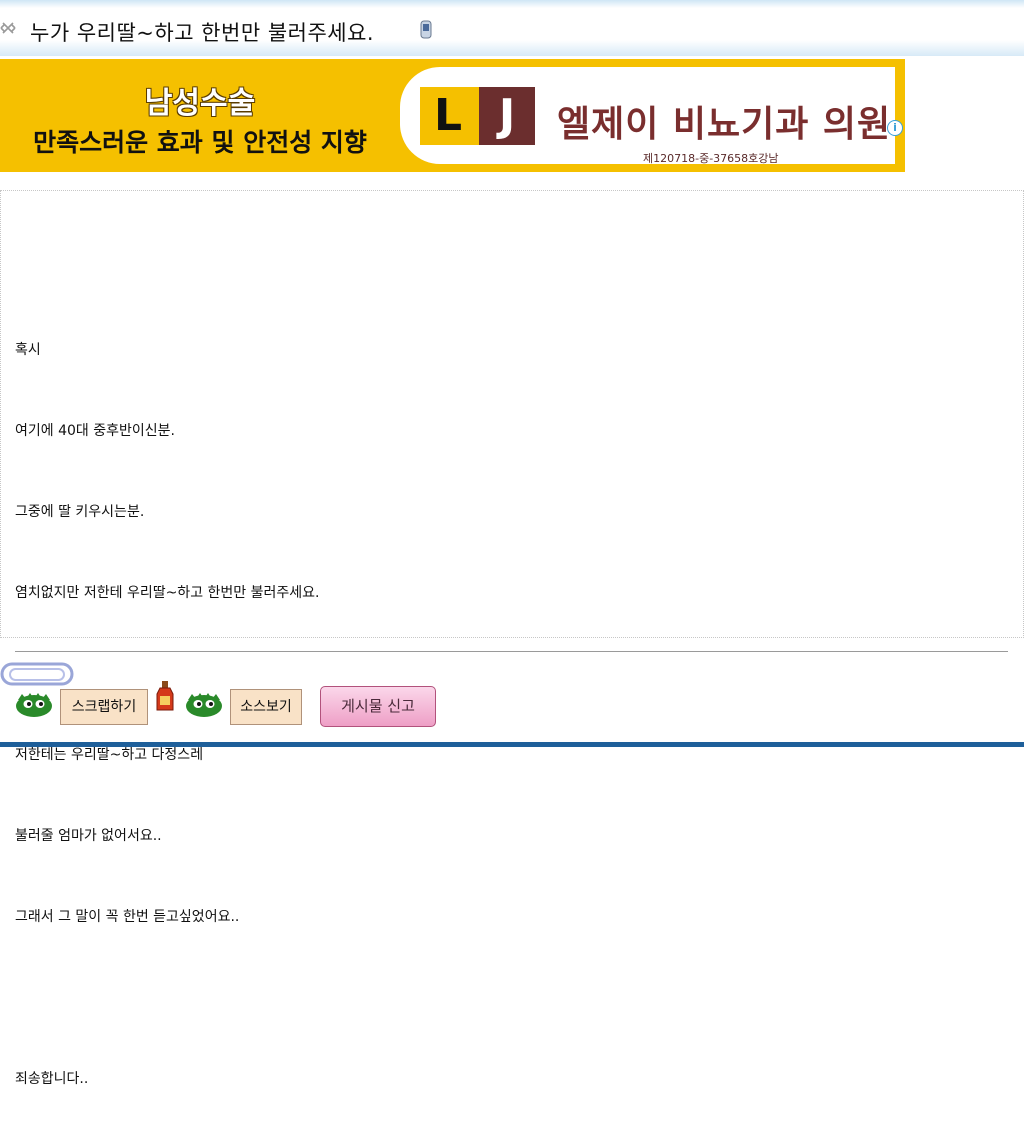 The image size is (1024, 1147). I want to click on post-line: 불러줄 엄마가 없어서요.., so click(88, 836).